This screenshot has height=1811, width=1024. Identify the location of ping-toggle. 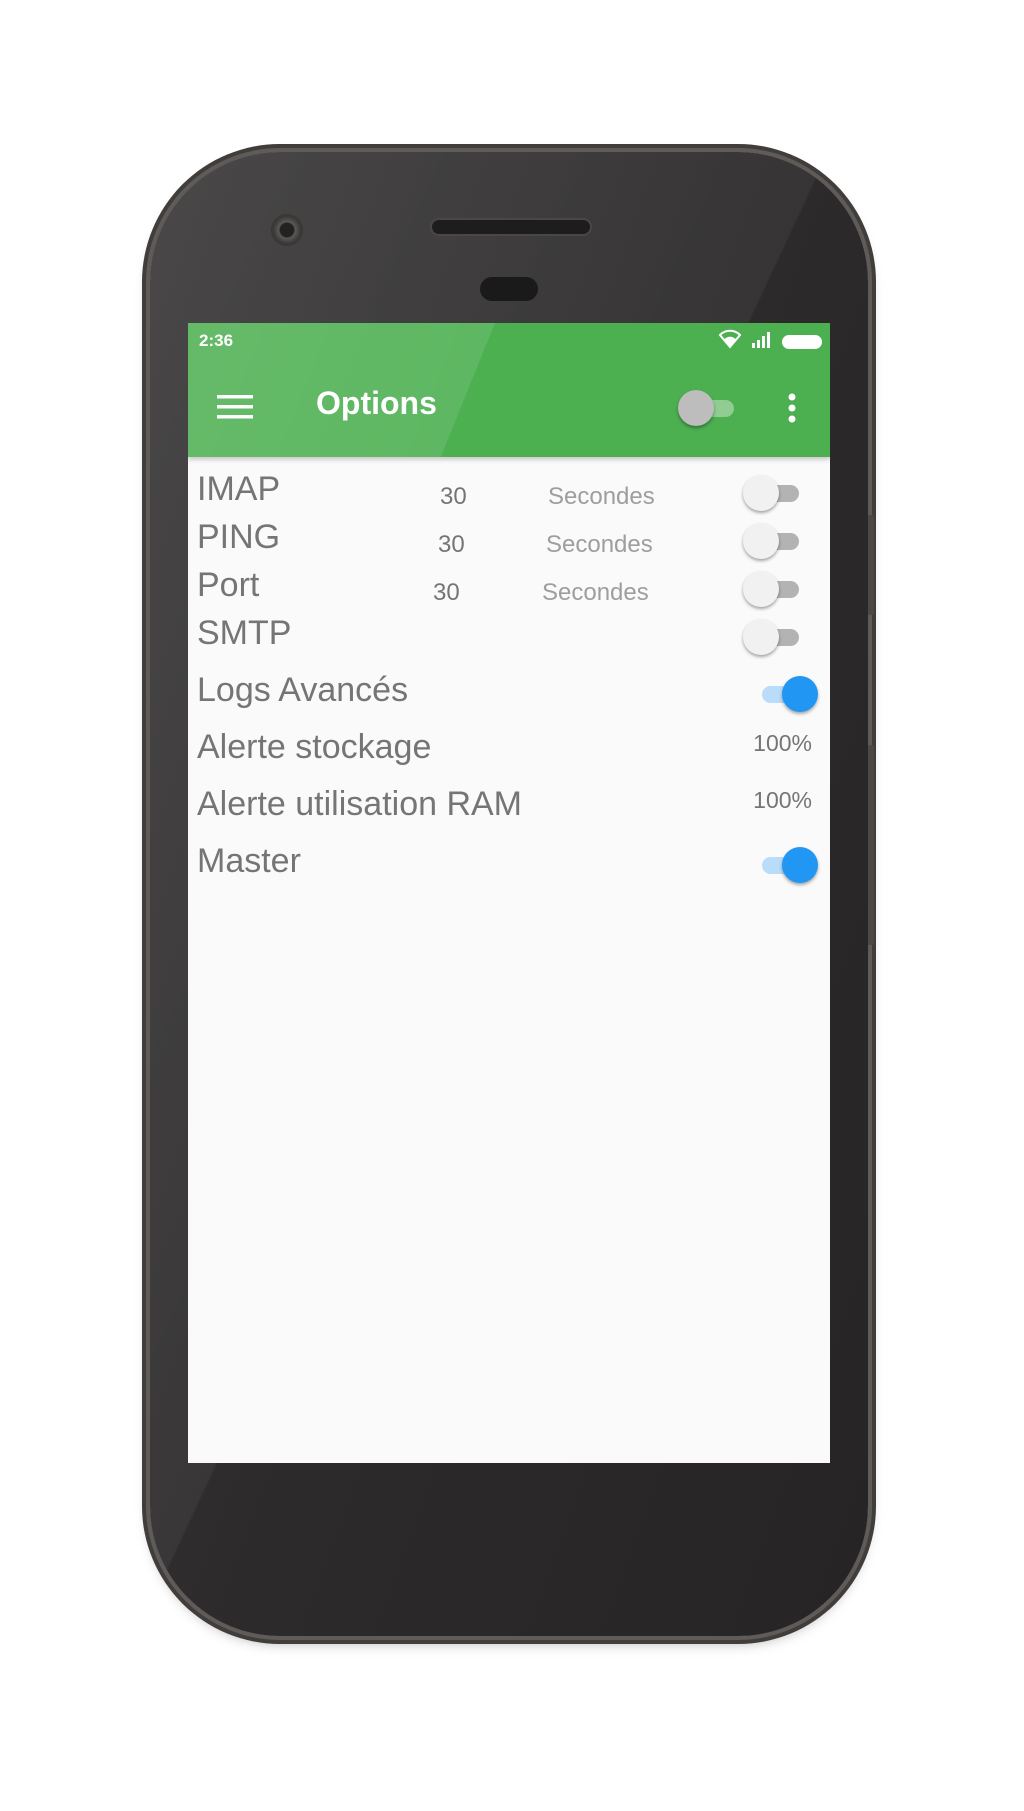
(773, 541).